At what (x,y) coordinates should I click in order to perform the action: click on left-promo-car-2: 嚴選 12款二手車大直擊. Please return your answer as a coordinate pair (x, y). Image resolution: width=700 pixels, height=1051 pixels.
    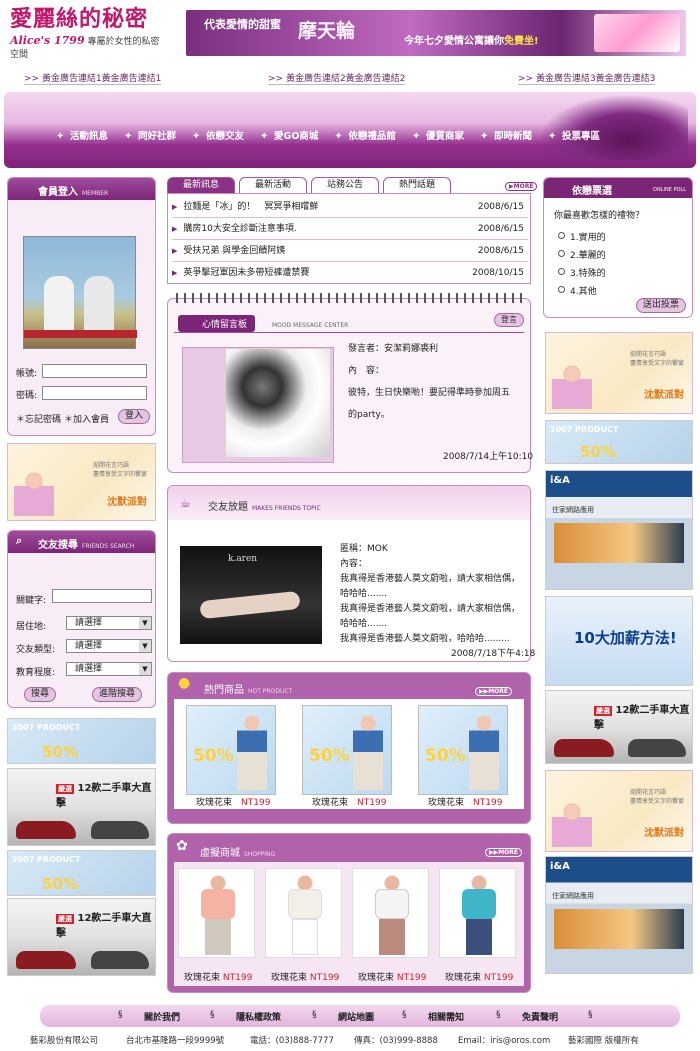
    Looking at the image, I should click on (81, 937).